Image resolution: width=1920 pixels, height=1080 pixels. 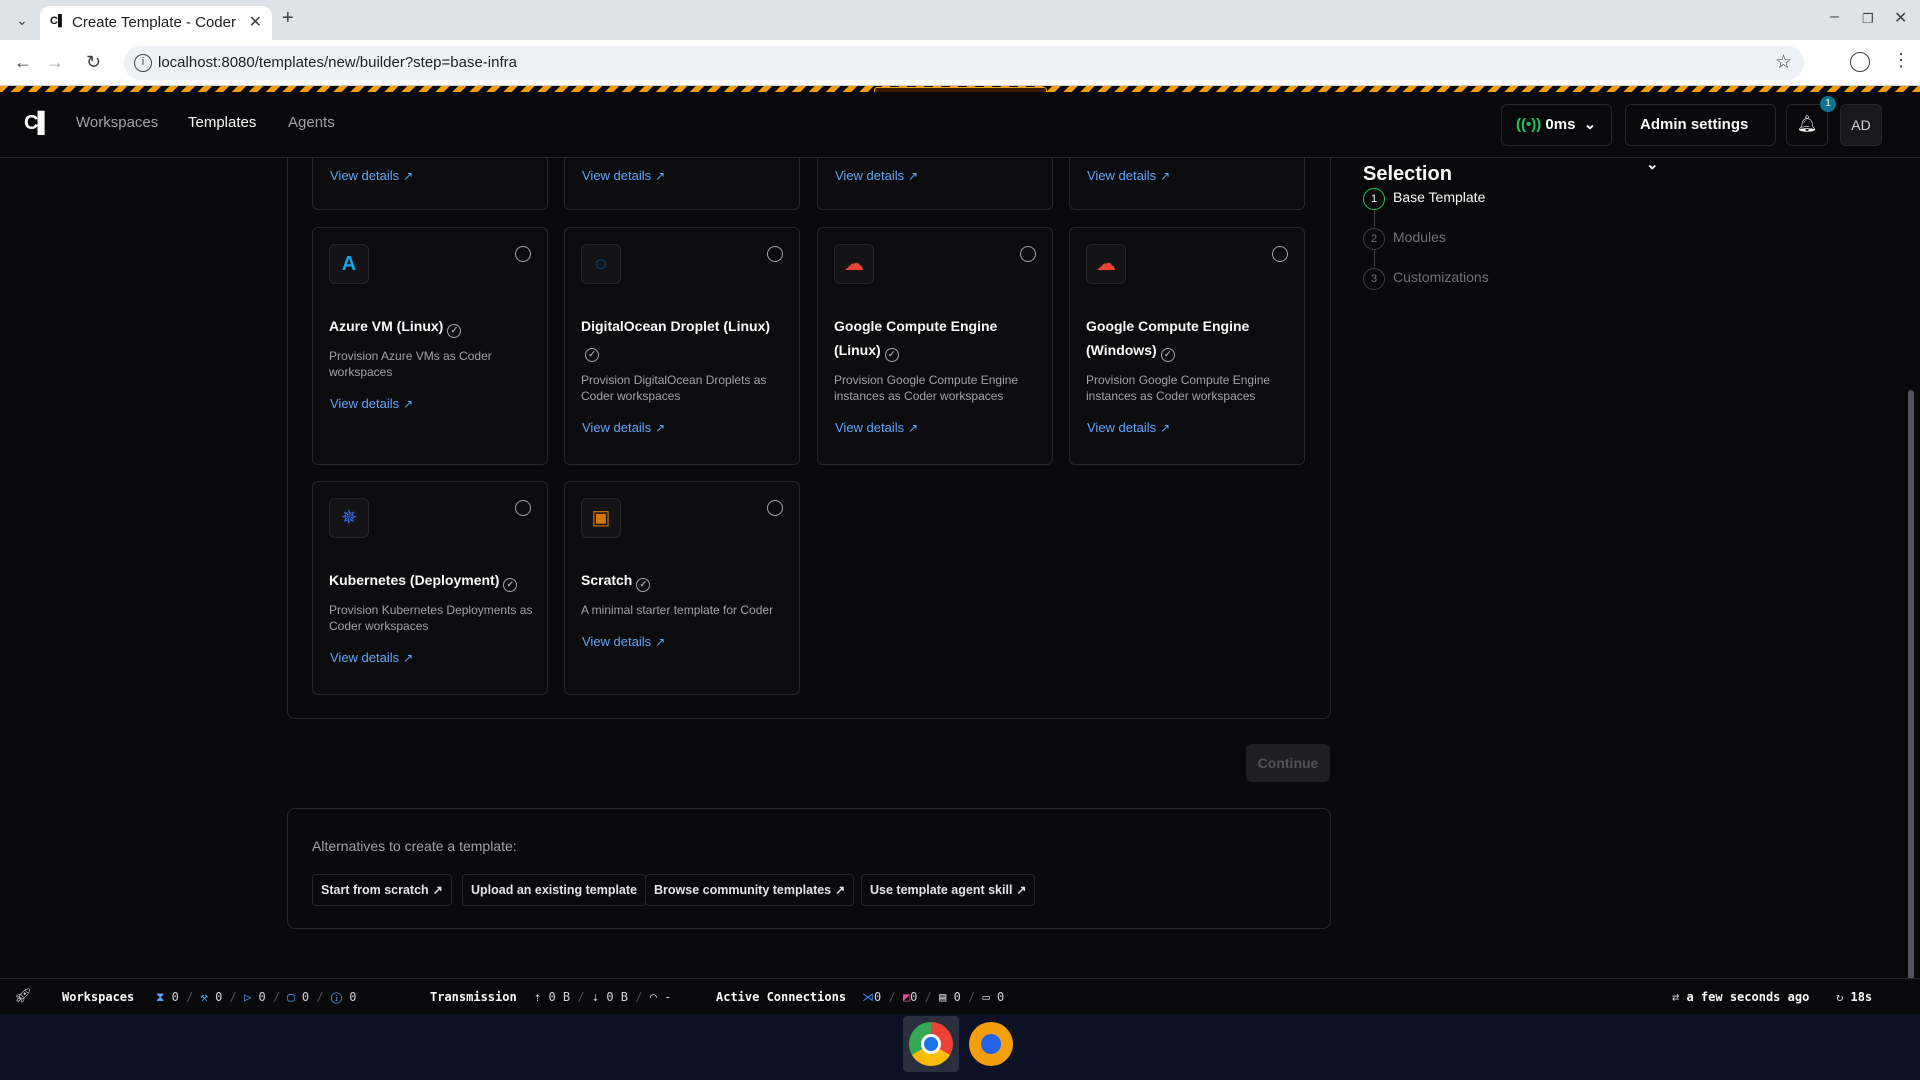 What do you see at coordinates (677, 610) in the screenshot?
I see `template-description: A minimal starter template for Coder` at bounding box center [677, 610].